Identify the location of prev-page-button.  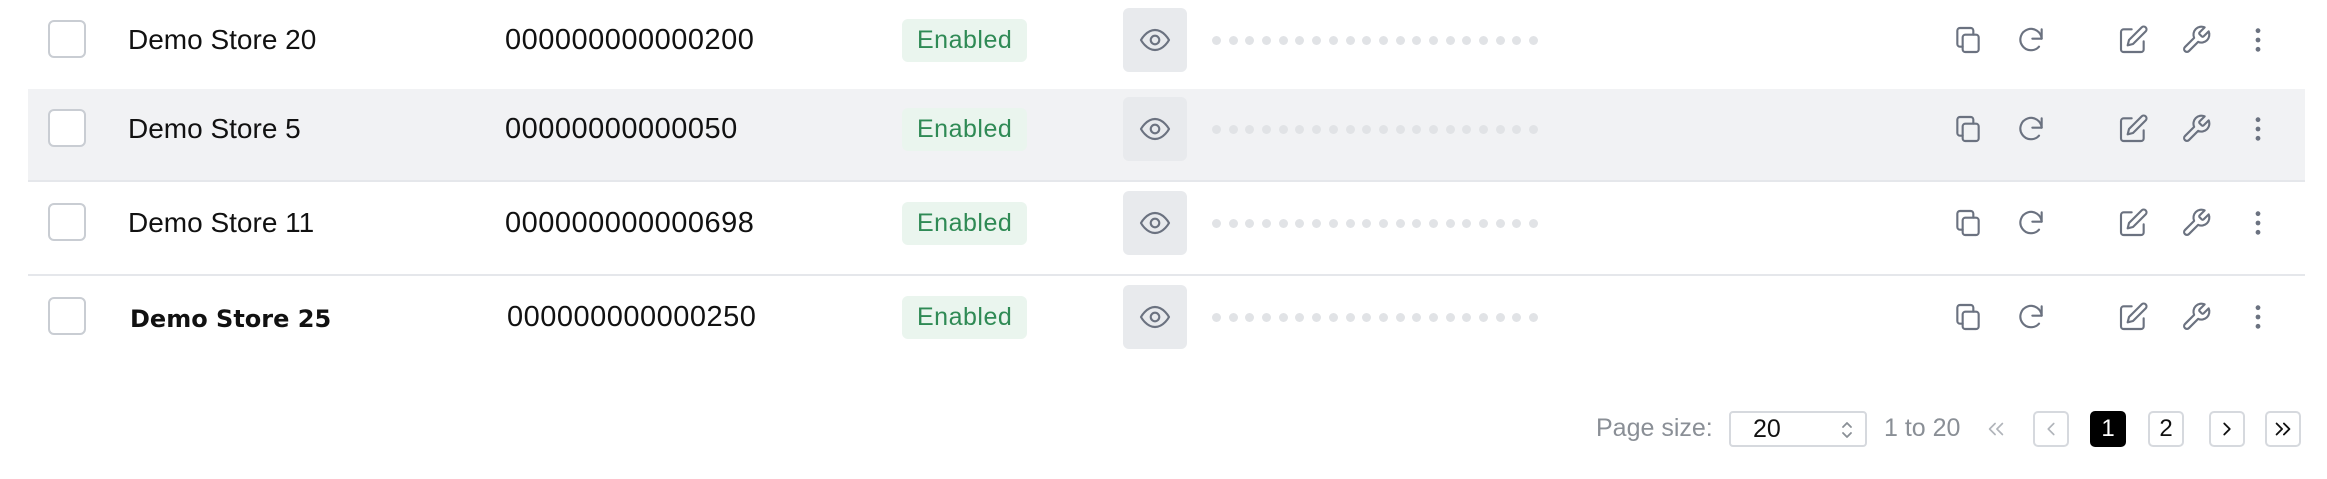
(2051, 429).